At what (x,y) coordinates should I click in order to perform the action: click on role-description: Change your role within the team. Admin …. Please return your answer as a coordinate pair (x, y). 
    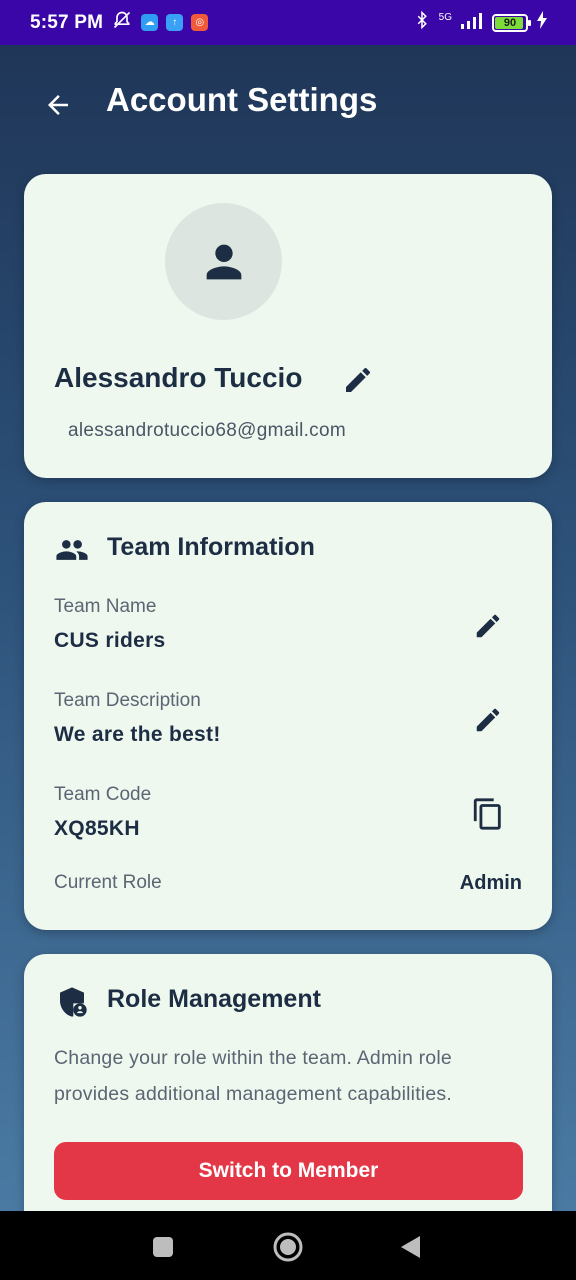
    Looking at the image, I should click on (253, 1076).